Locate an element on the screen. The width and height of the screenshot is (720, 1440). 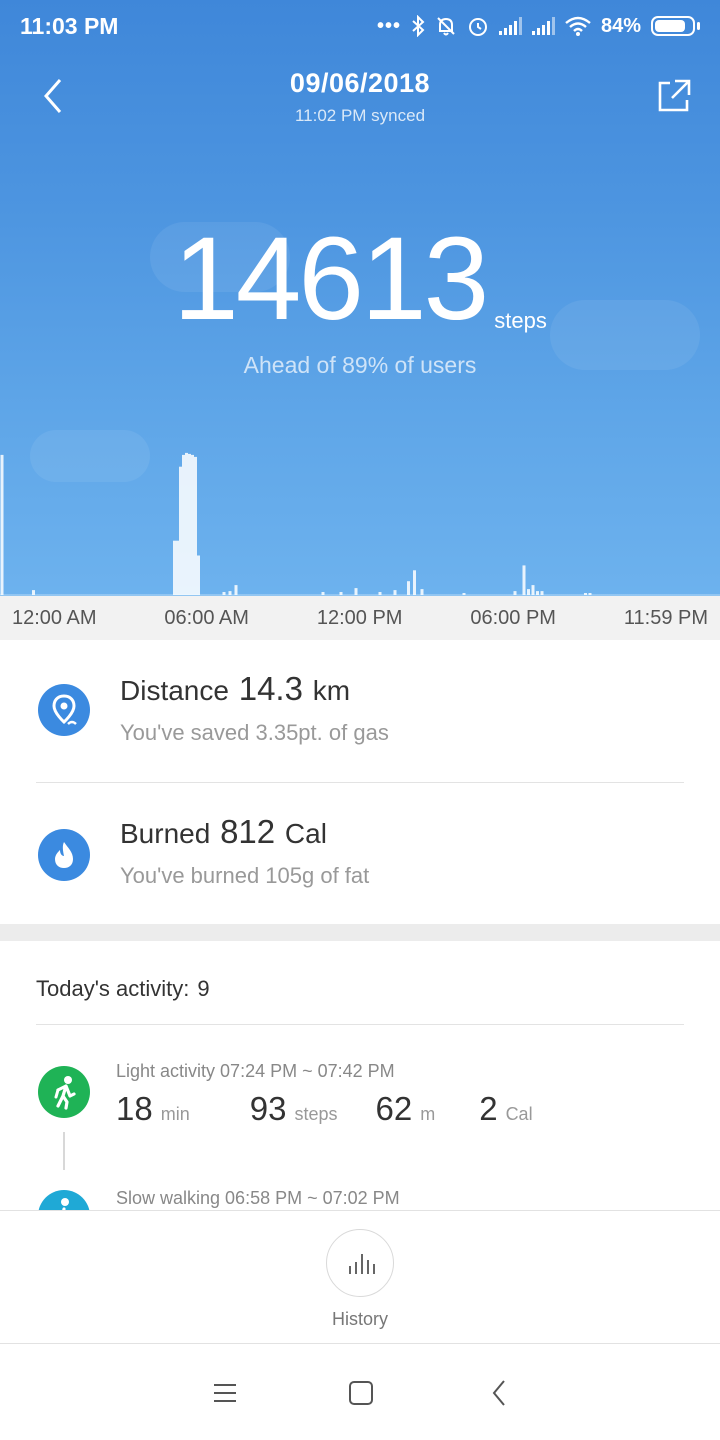
menu-icon is located at coordinates (225, 1393).